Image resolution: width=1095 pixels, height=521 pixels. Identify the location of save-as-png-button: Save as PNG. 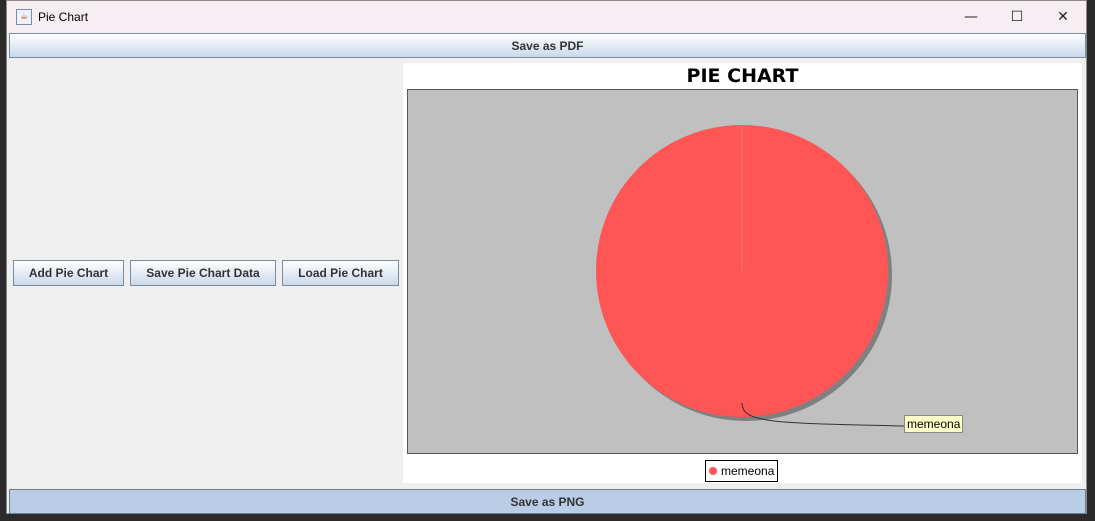
(547, 501).